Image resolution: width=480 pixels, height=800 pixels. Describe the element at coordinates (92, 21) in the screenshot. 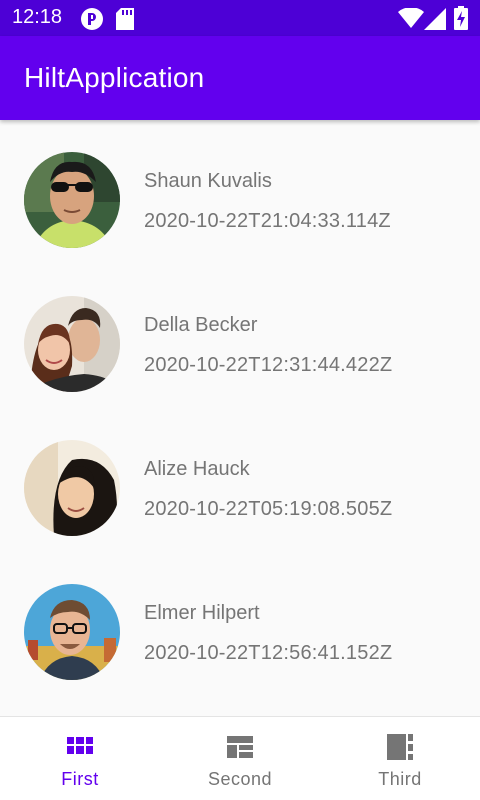

I see `notification-icon` at that location.